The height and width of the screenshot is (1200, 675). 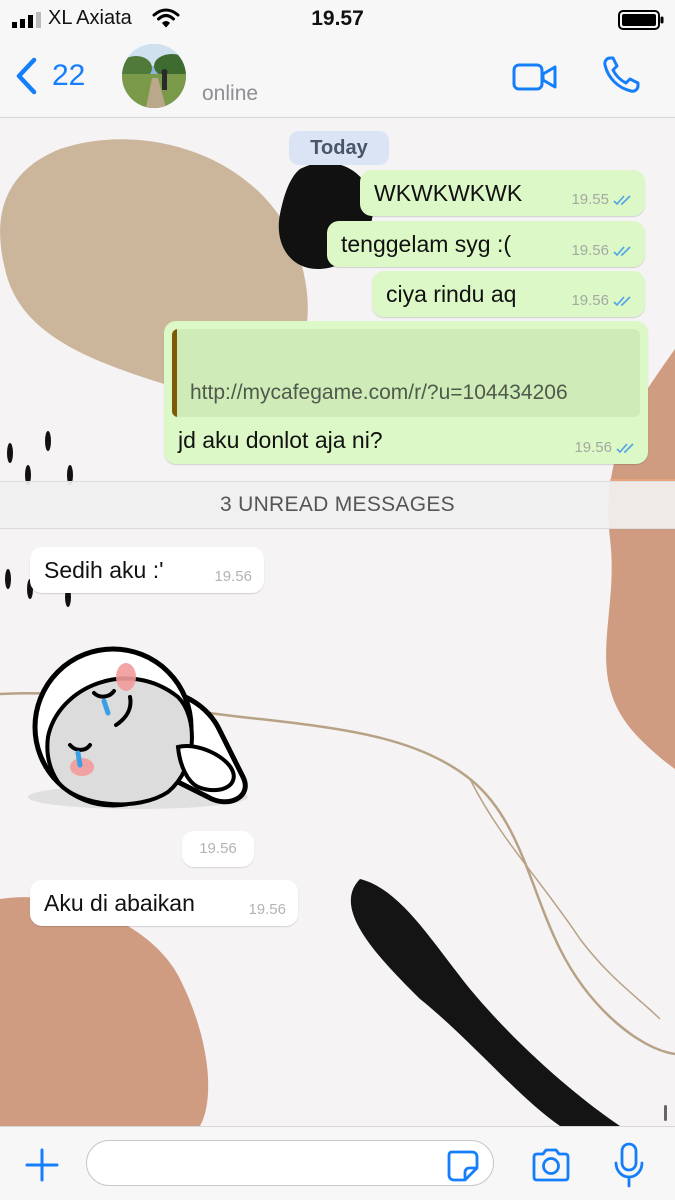 I want to click on chat-header: 22 online, so click(x=337, y=78).